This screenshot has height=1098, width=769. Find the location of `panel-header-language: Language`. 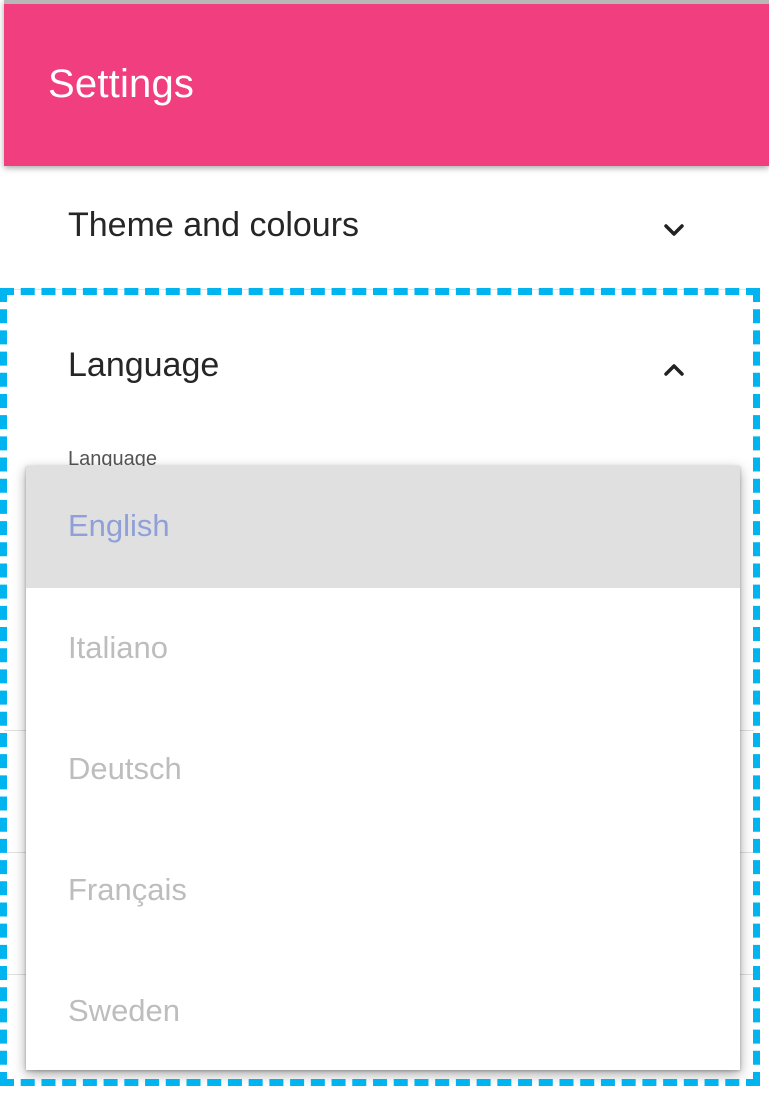

panel-header-language: Language is located at coordinates (379, 365).